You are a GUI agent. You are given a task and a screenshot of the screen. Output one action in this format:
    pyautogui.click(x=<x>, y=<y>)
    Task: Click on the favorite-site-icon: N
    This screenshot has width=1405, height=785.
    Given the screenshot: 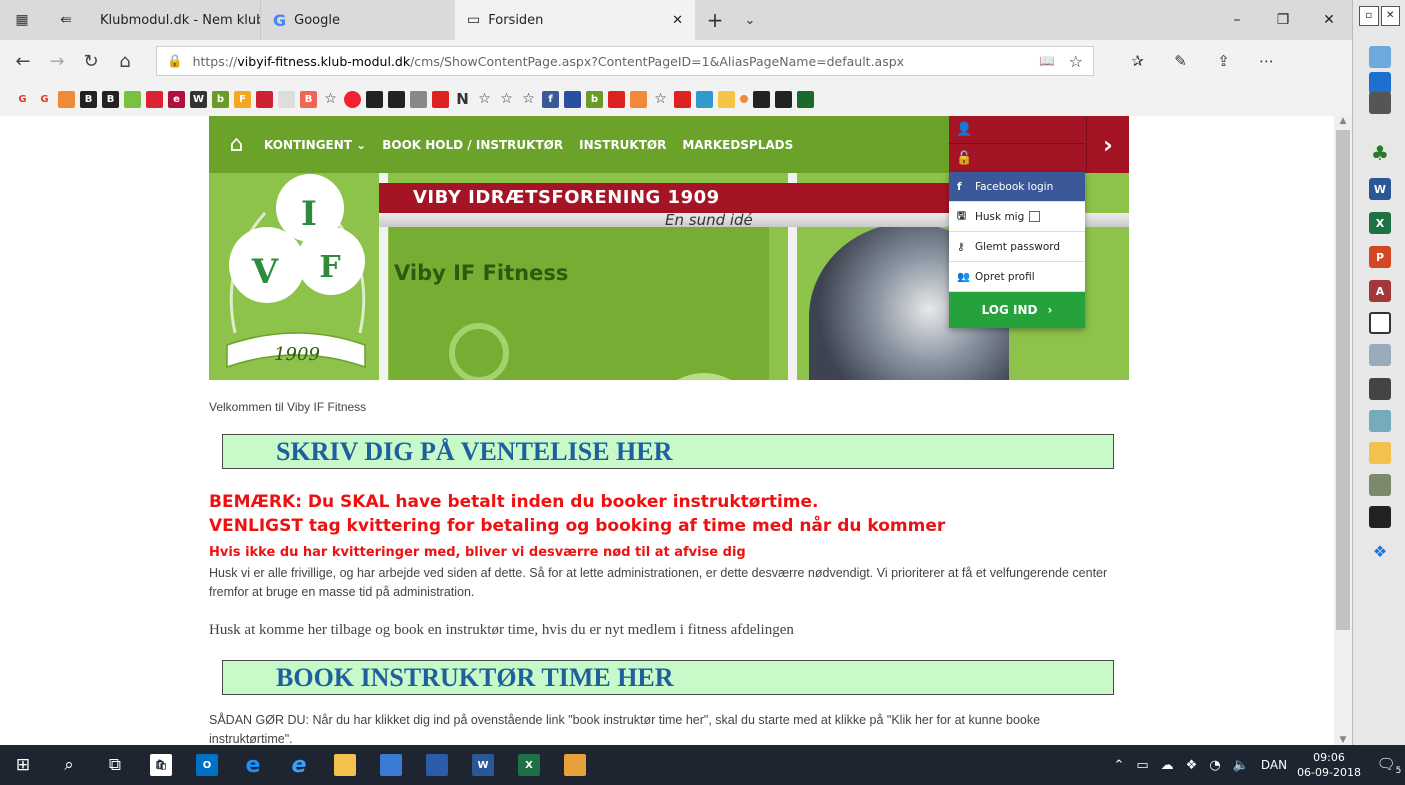 What is the action you would take?
    pyautogui.click(x=462, y=99)
    